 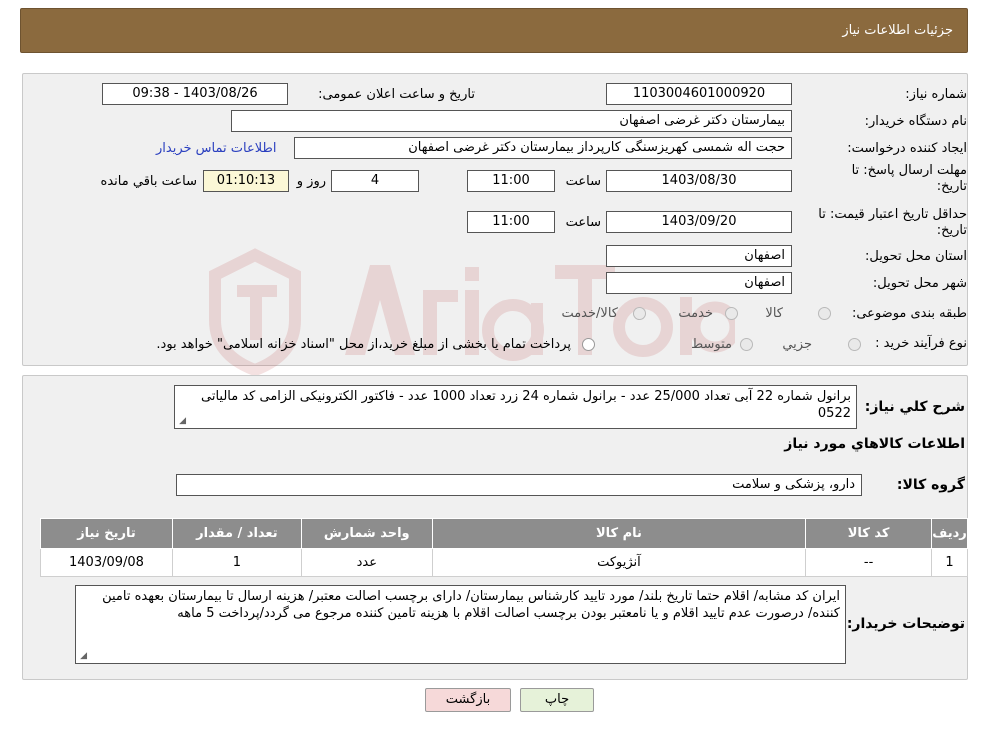 I want to click on city-field: اصفهان, so click(x=699, y=283).